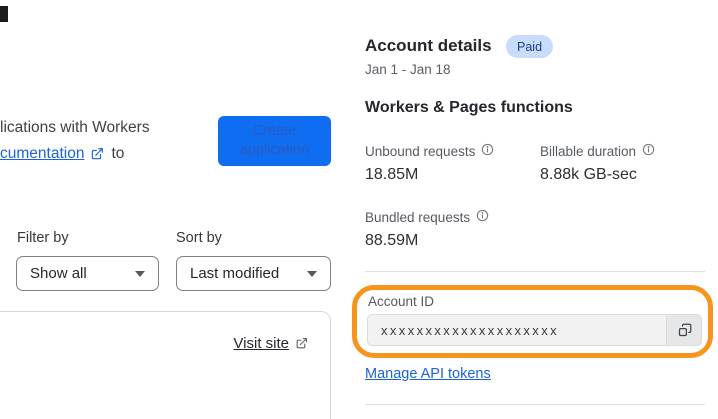  What do you see at coordinates (235, 273) in the screenshot?
I see `sort-dropdown-value: Last modified` at bounding box center [235, 273].